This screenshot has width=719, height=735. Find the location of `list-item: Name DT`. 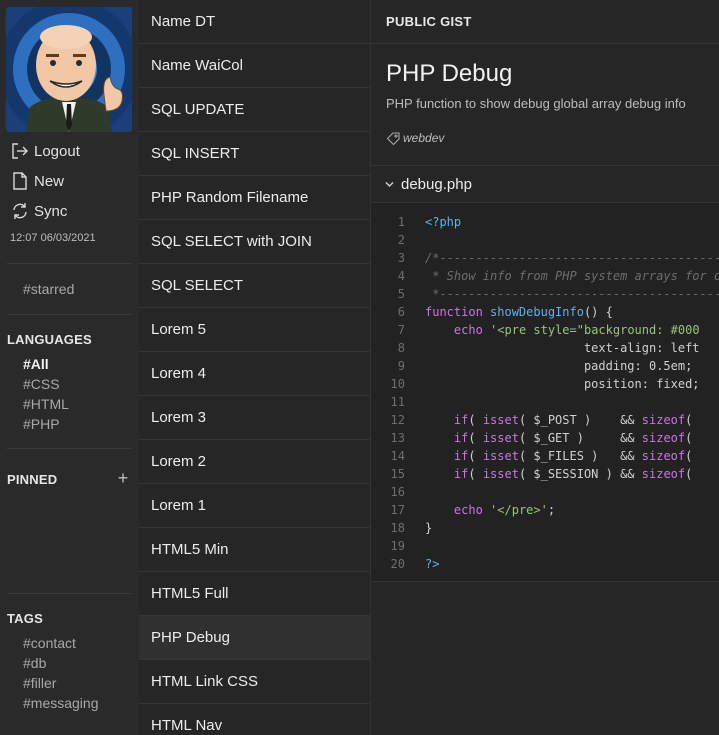

list-item: Name DT is located at coordinates (254, 22).